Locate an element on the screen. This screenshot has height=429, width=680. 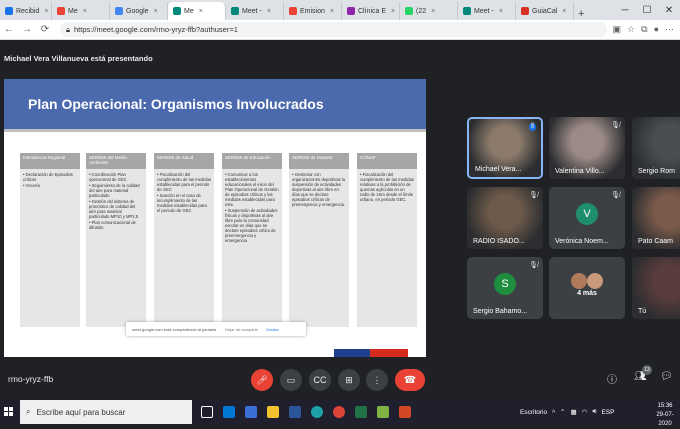
captions-icon: CC is located at coordinates (320, 380).